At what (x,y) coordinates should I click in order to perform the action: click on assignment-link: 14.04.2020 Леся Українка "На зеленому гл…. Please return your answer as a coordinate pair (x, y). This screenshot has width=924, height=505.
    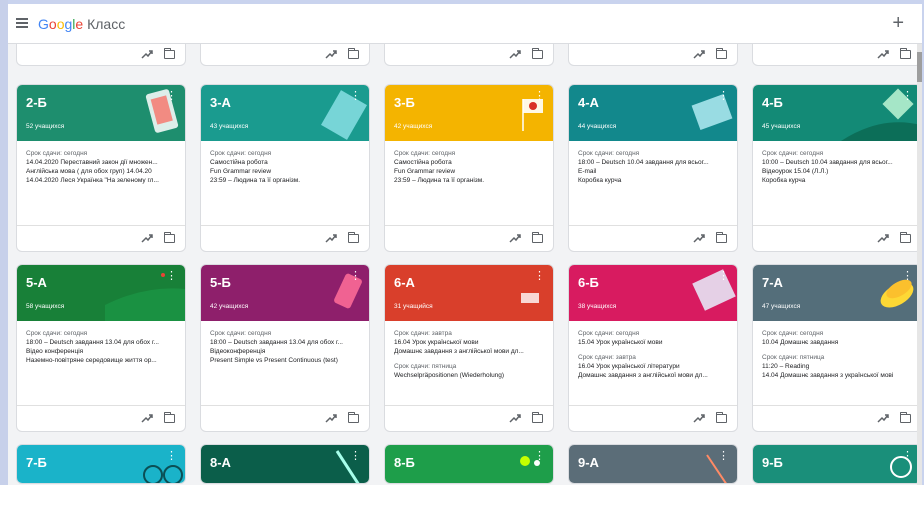
    Looking at the image, I should click on (101, 180).